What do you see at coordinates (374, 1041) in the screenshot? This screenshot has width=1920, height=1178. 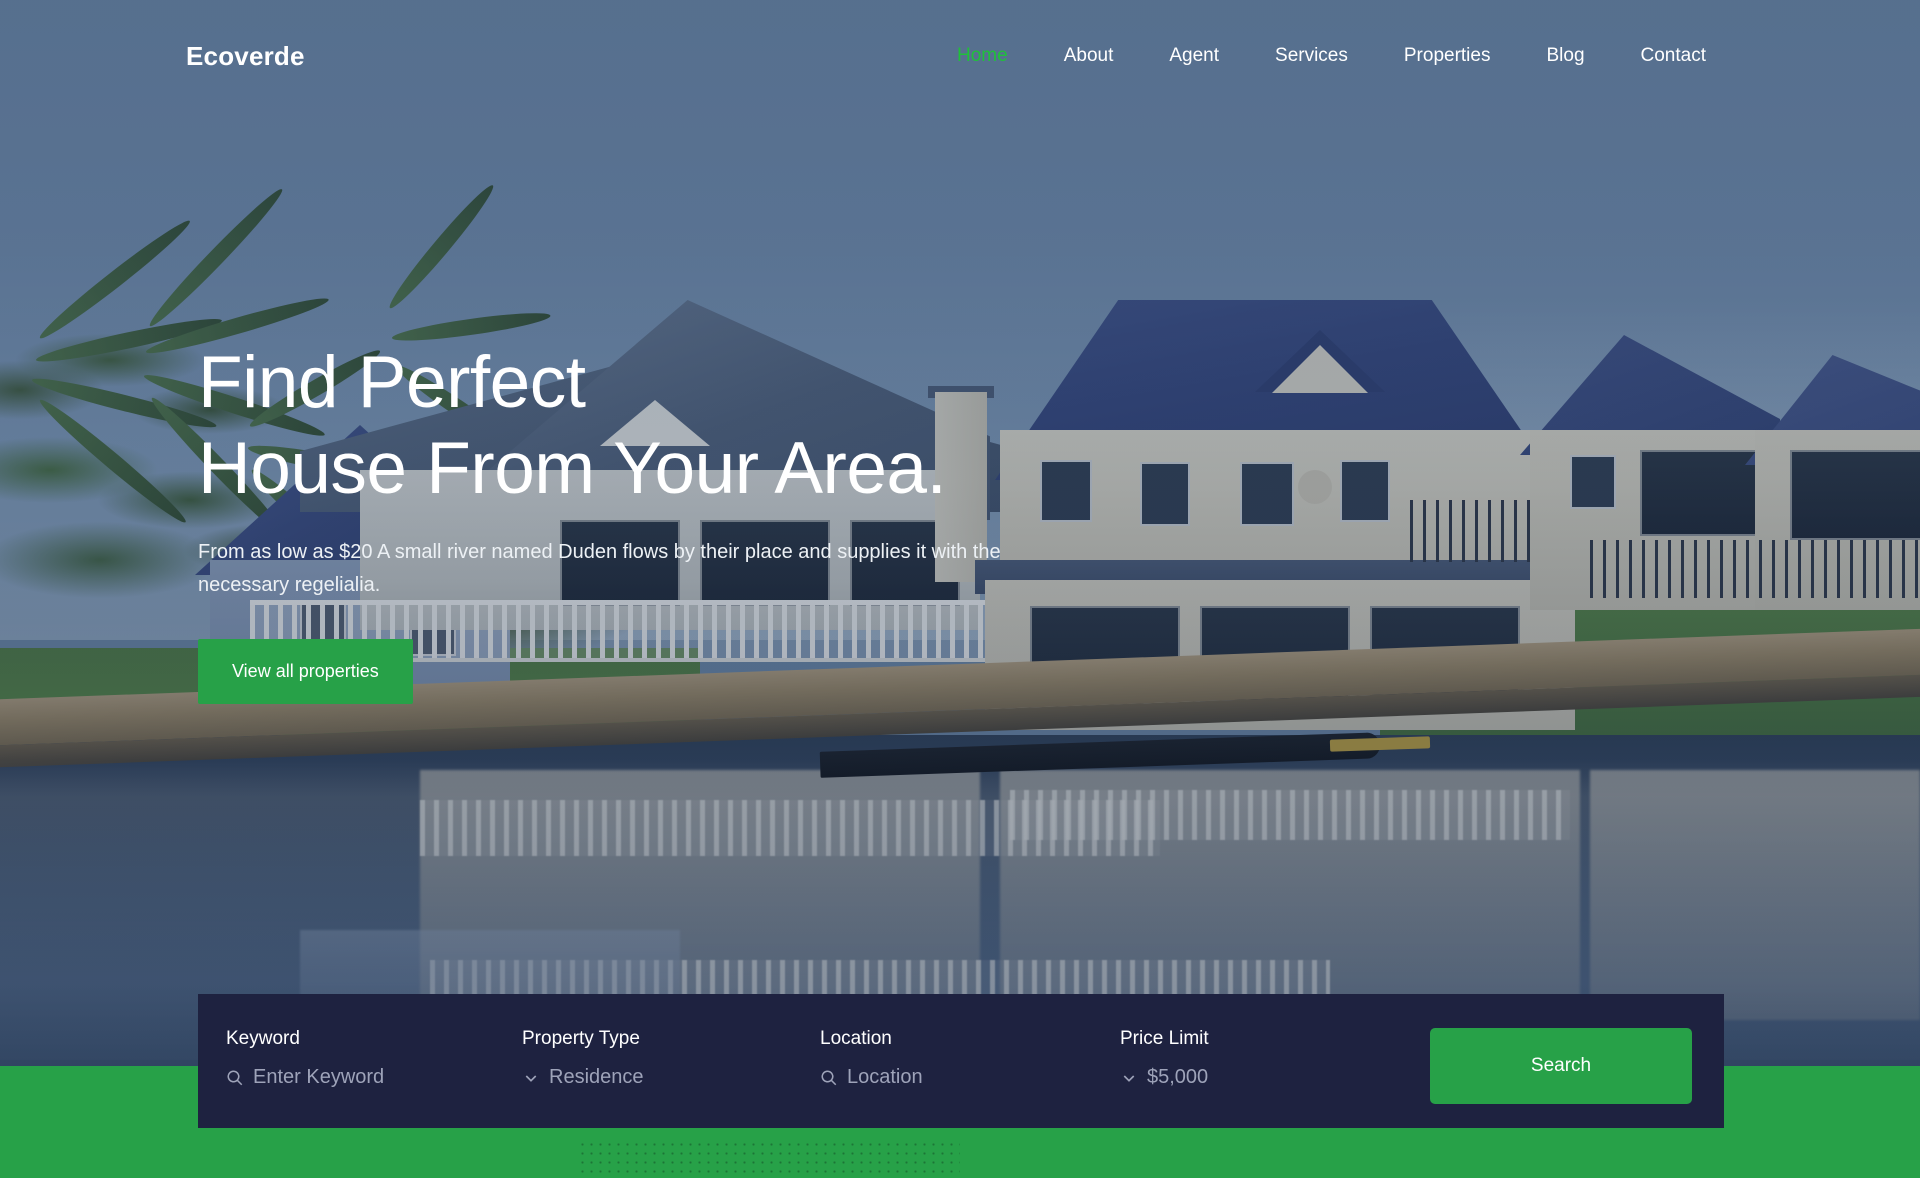 I see `search-field-keyword: Keyword Enter Keyword` at bounding box center [374, 1041].